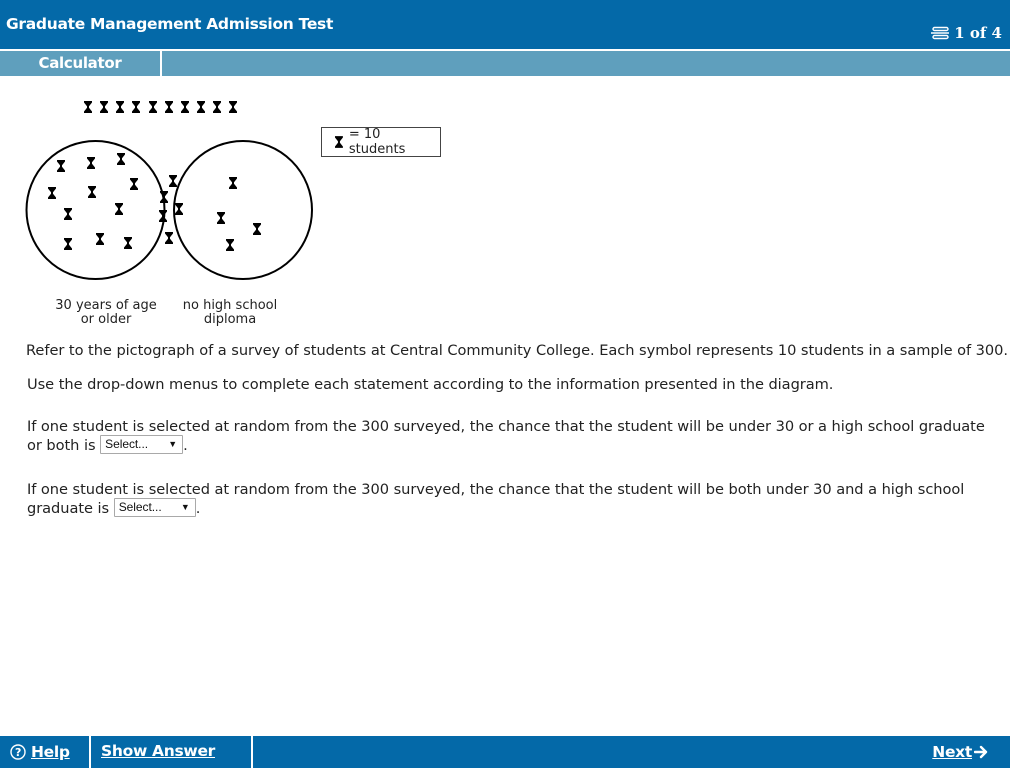 Image resolution: width=1010 pixels, height=768 pixels. What do you see at coordinates (952, 751) in the screenshot?
I see `next-label: Next` at bounding box center [952, 751].